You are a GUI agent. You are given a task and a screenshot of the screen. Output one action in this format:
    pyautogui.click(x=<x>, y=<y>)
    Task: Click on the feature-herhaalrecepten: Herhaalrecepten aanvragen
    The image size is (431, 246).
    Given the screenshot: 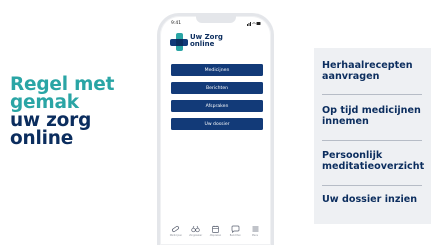 What is the action you would take?
    pyautogui.click(x=367, y=71)
    